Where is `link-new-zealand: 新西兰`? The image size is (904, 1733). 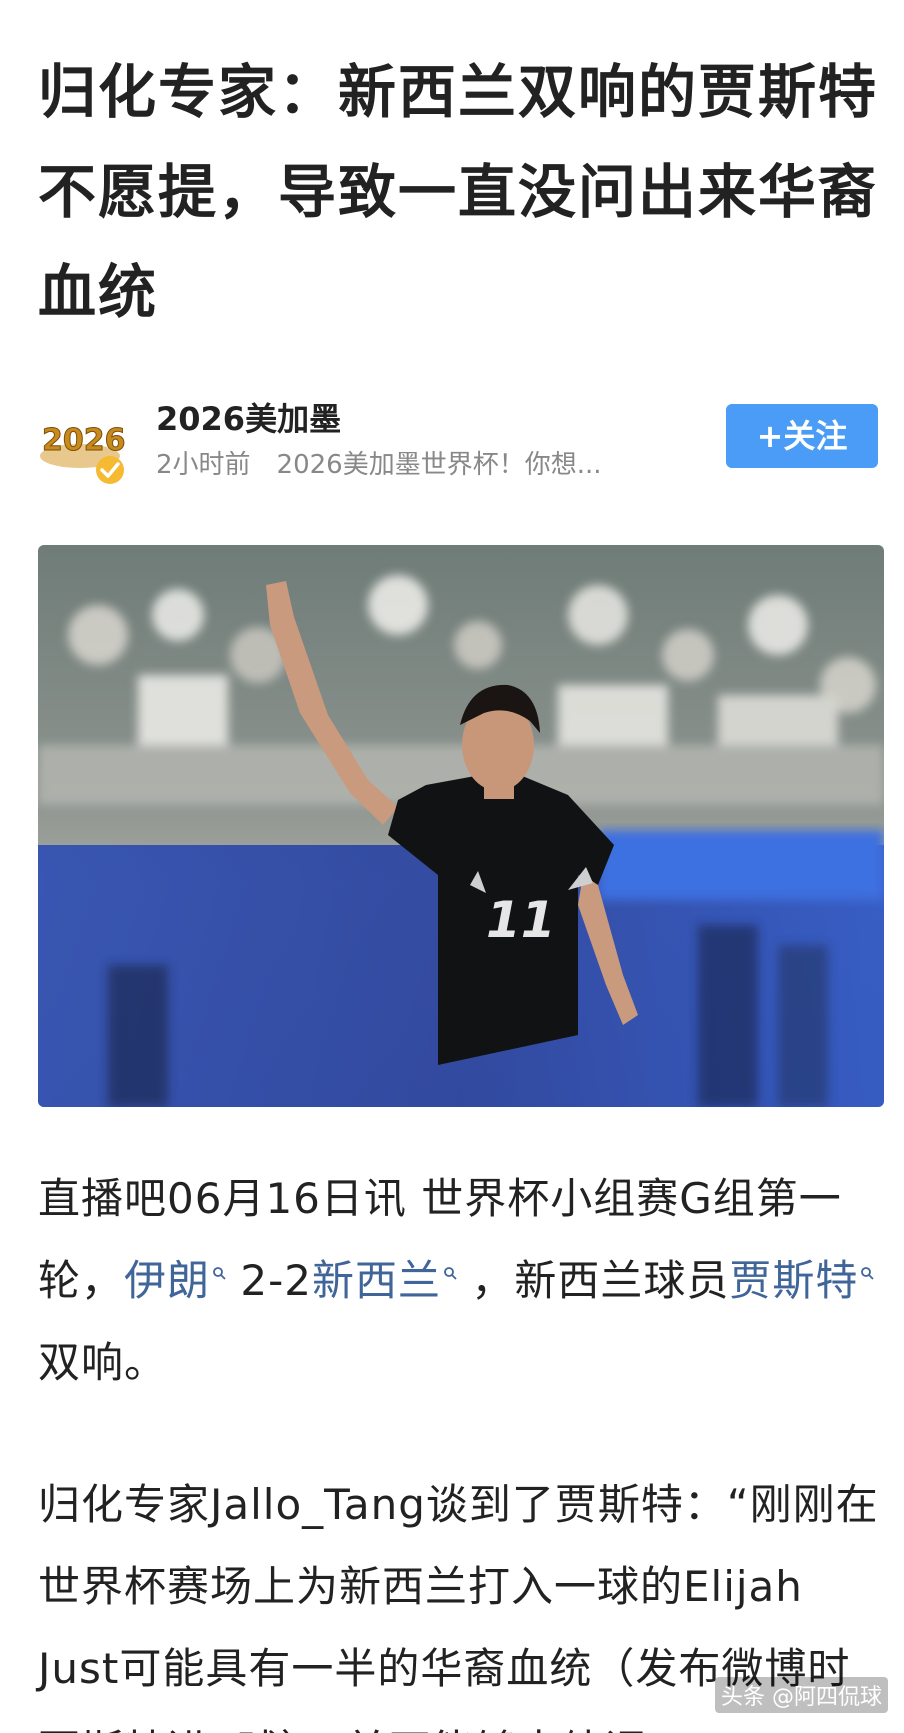
link-new-zealand: 新西兰 is located at coordinates (384, 1280).